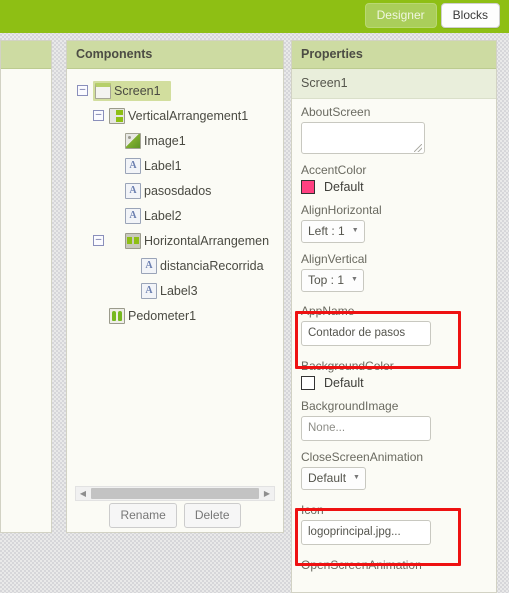 The height and width of the screenshot is (593, 509). I want to click on accent-color-value: Default, so click(344, 187).